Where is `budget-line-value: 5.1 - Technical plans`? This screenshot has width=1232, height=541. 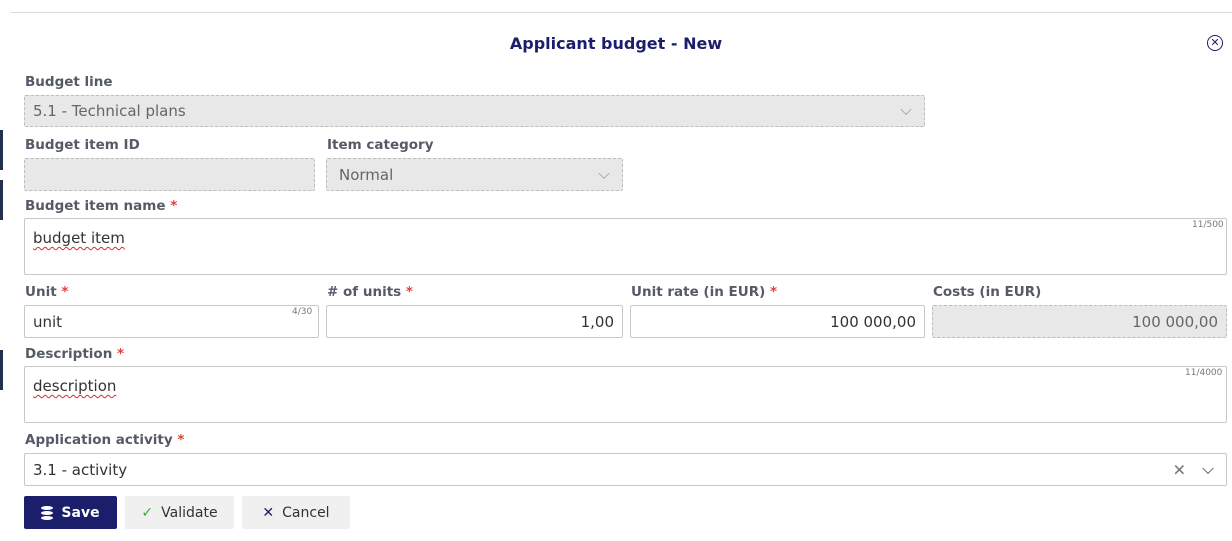 budget-line-value: 5.1 - Technical plans is located at coordinates (109, 111).